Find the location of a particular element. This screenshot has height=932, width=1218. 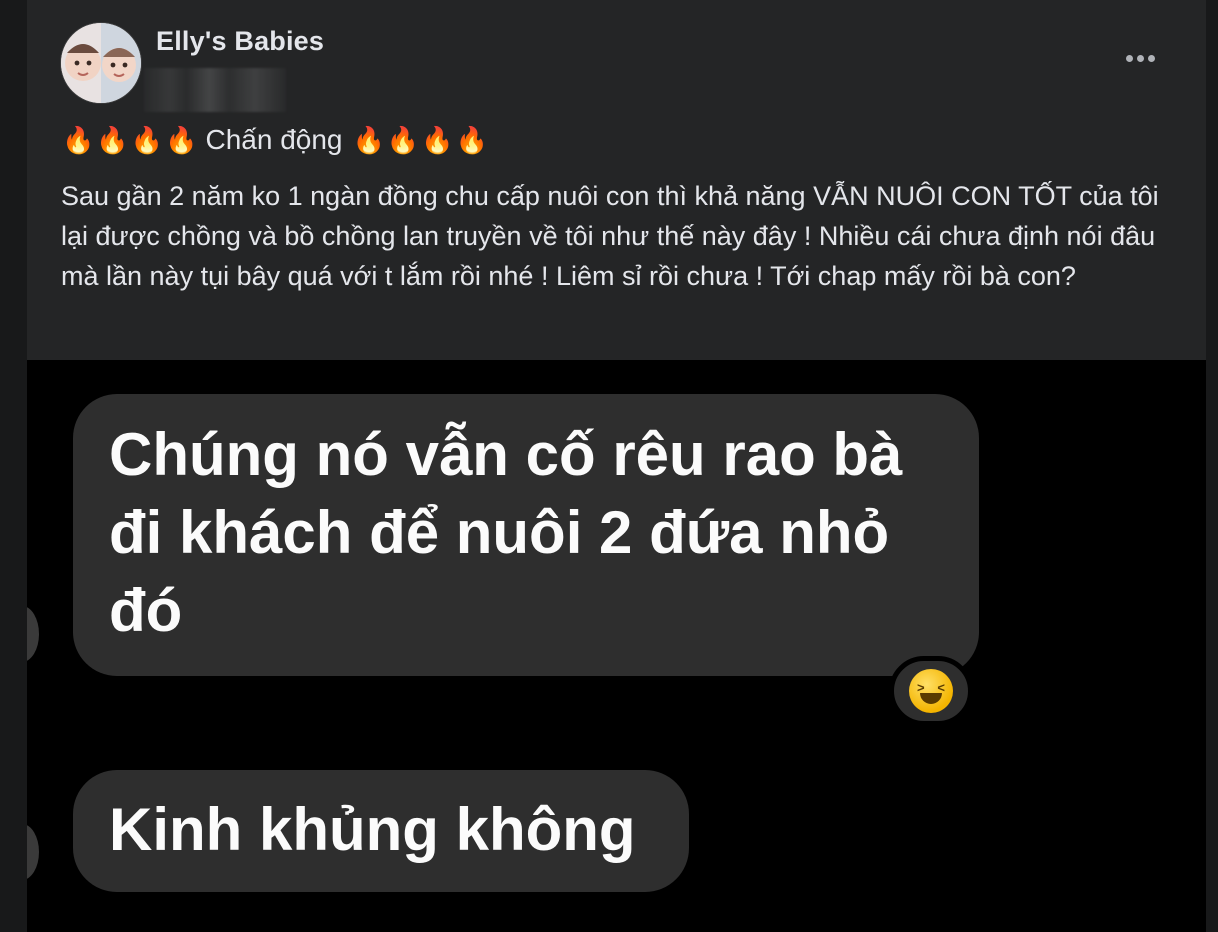

chat-bubble: Kinh khủng không is located at coordinates (381, 831).